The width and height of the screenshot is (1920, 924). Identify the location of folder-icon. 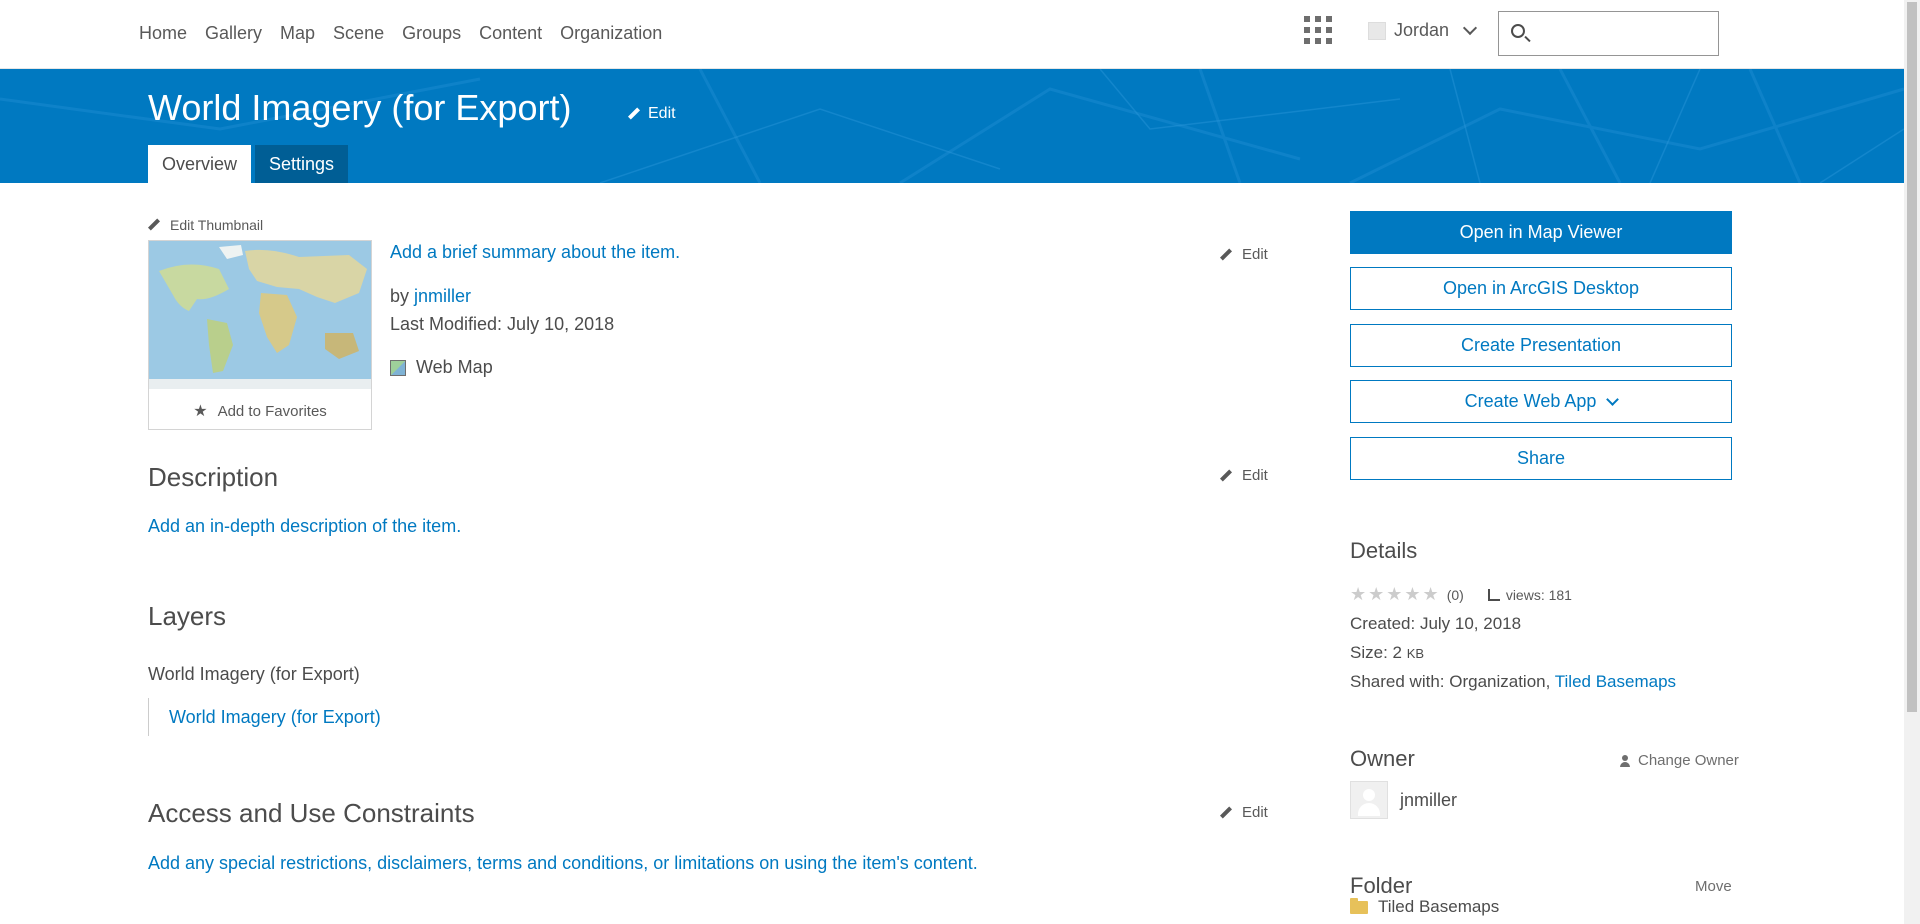
(1359, 905).